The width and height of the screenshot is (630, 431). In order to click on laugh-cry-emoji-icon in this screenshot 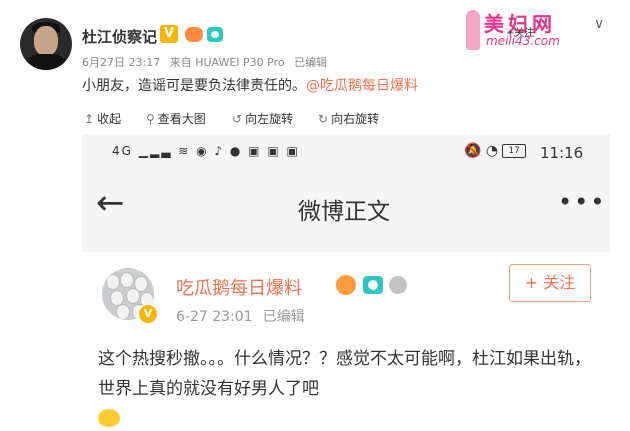, I will do `click(109, 418)`.